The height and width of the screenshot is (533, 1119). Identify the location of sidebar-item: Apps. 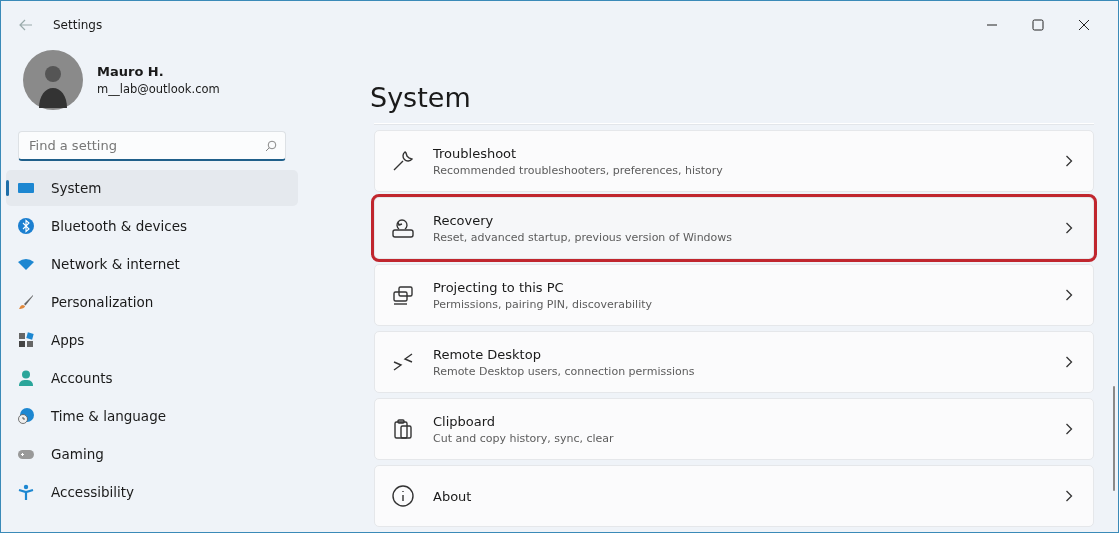
(152, 340).